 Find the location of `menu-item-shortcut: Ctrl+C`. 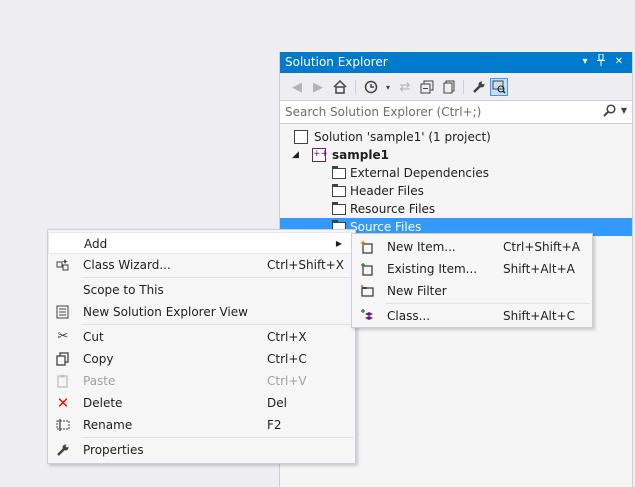

menu-item-shortcut: Ctrl+C is located at coordinates (287, 359).